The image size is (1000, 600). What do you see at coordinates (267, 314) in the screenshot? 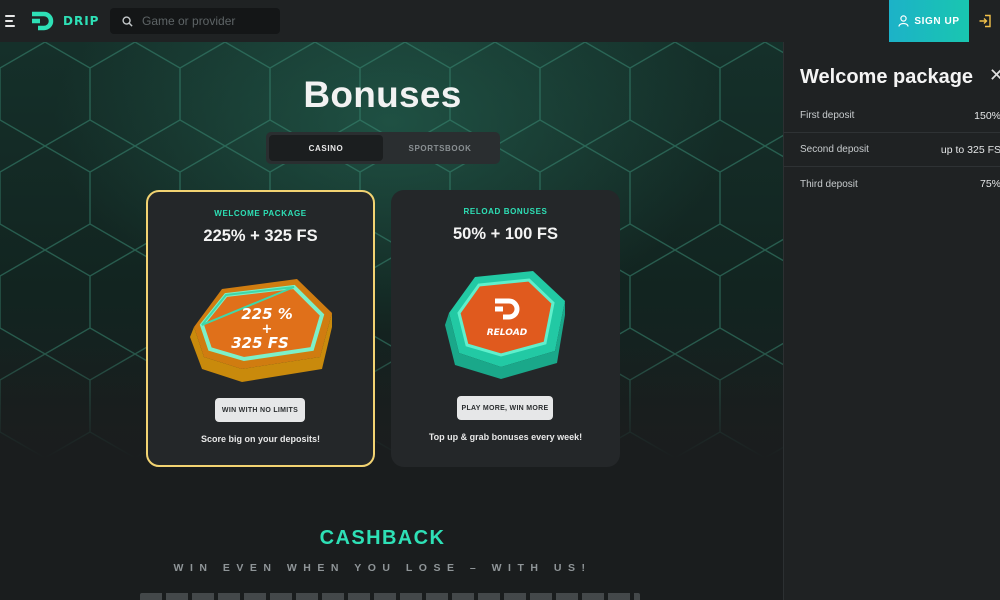
I see `chest-text-line1: 225 %` at bounding box center [267, 314].